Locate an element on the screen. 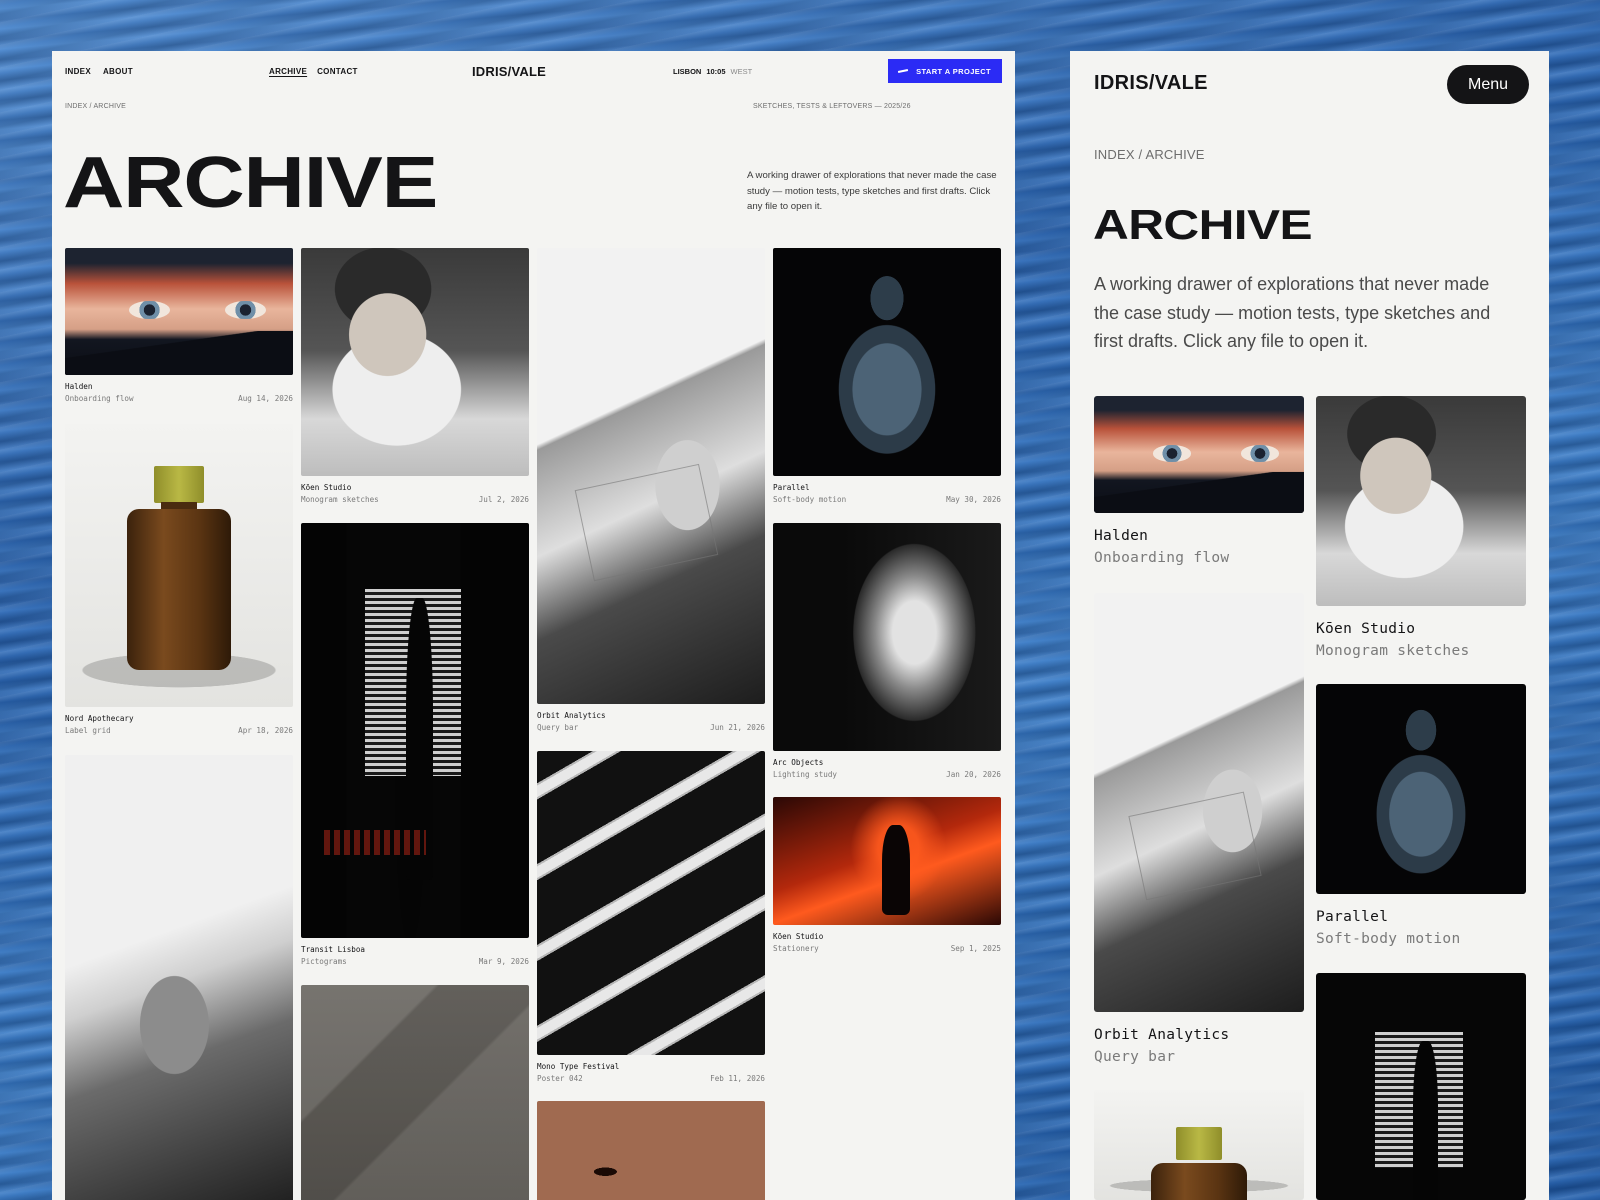  card-date: Jun 21, 2026 is located at coordinates (737, 727).